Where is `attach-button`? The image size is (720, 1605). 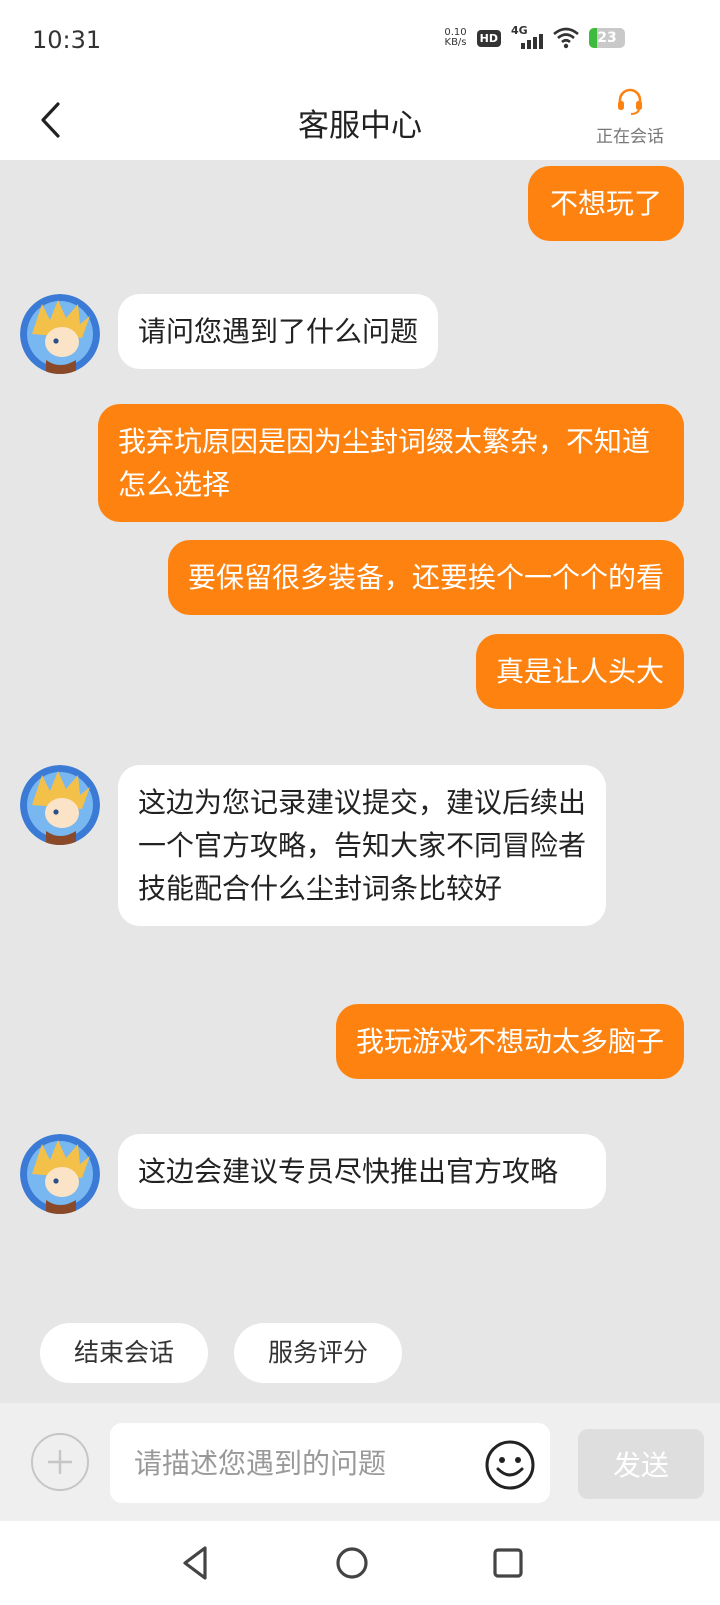
attach-button is located at coordinates (60, 1462).